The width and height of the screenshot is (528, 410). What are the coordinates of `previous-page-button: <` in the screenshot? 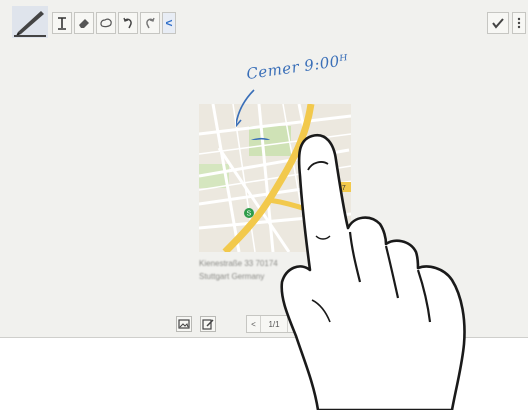 It's located at (254, 324).